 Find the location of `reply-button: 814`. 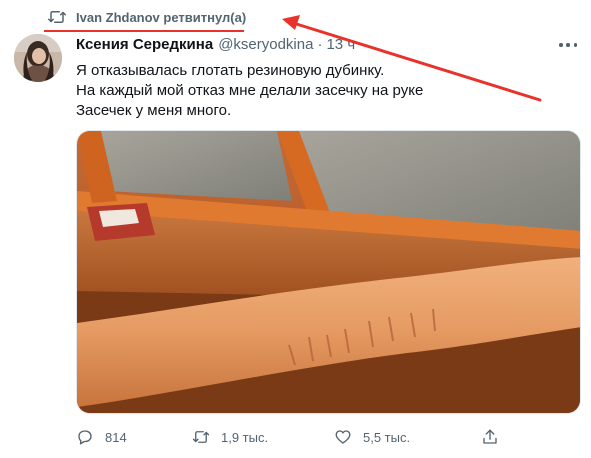

reply-button: 814 is located at coordinates (101, 437).